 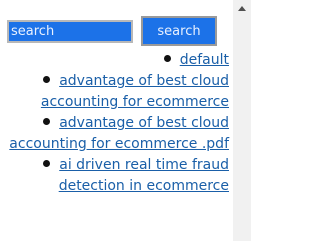 What do you see at coordinates (70, 31) in the screenshot?
I see `search-input` at bounding box center [70, 31].